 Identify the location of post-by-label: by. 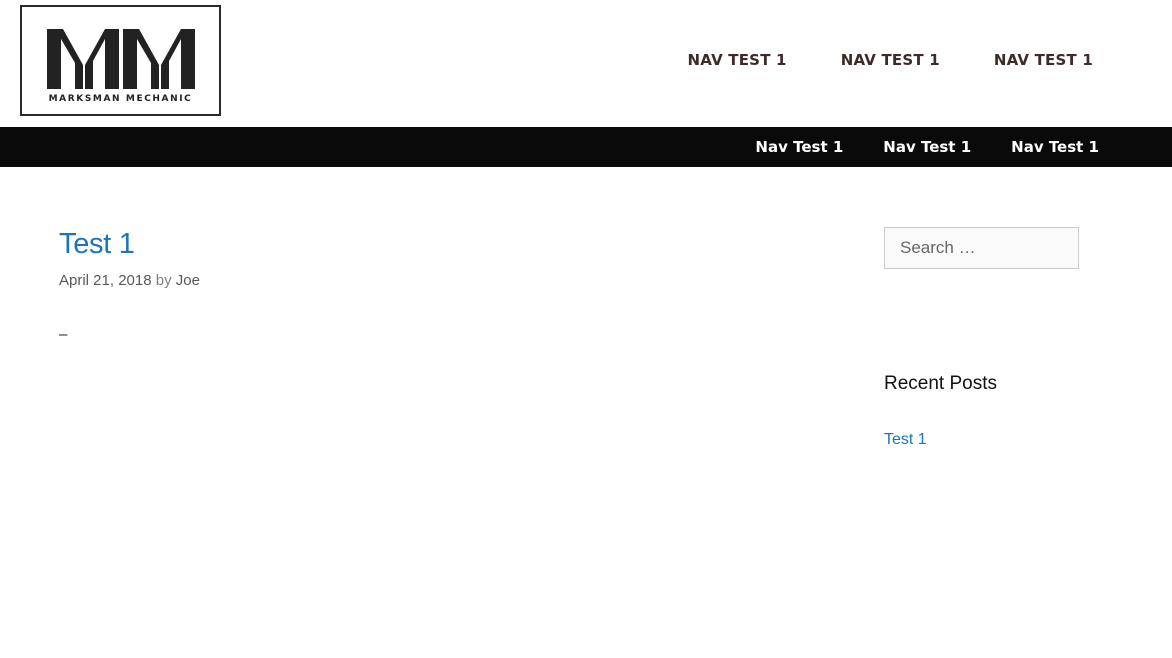
(163, 280).